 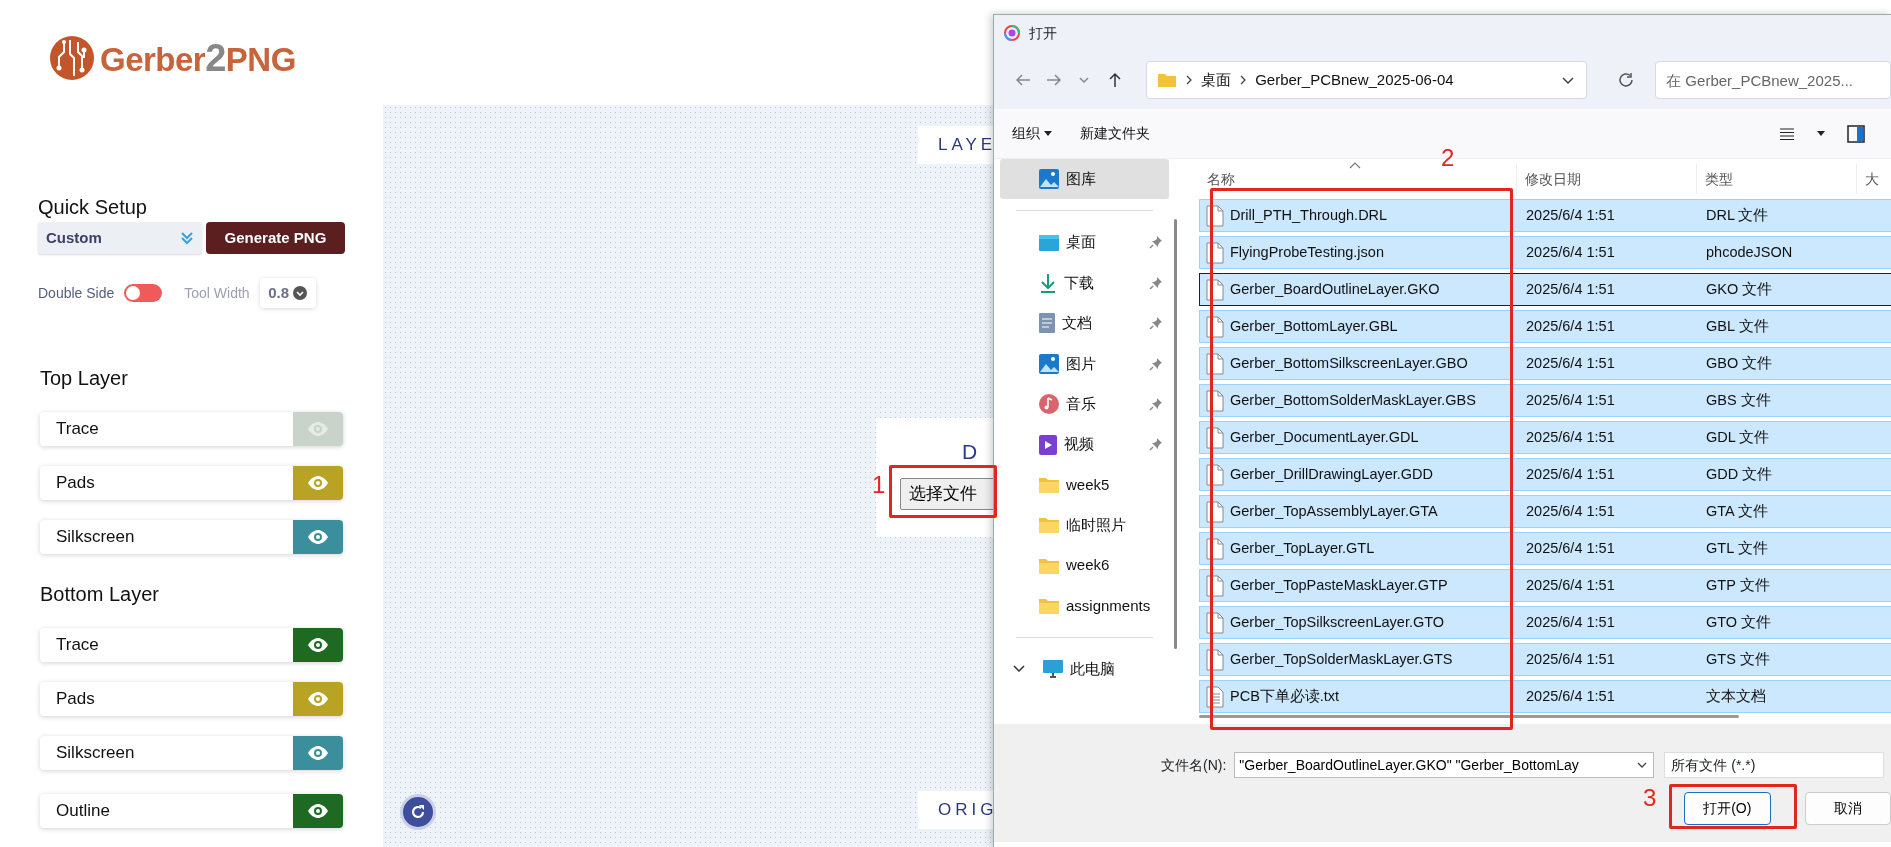 I want to click on tool-width-select: 0.8, so click(x=287, y=293).